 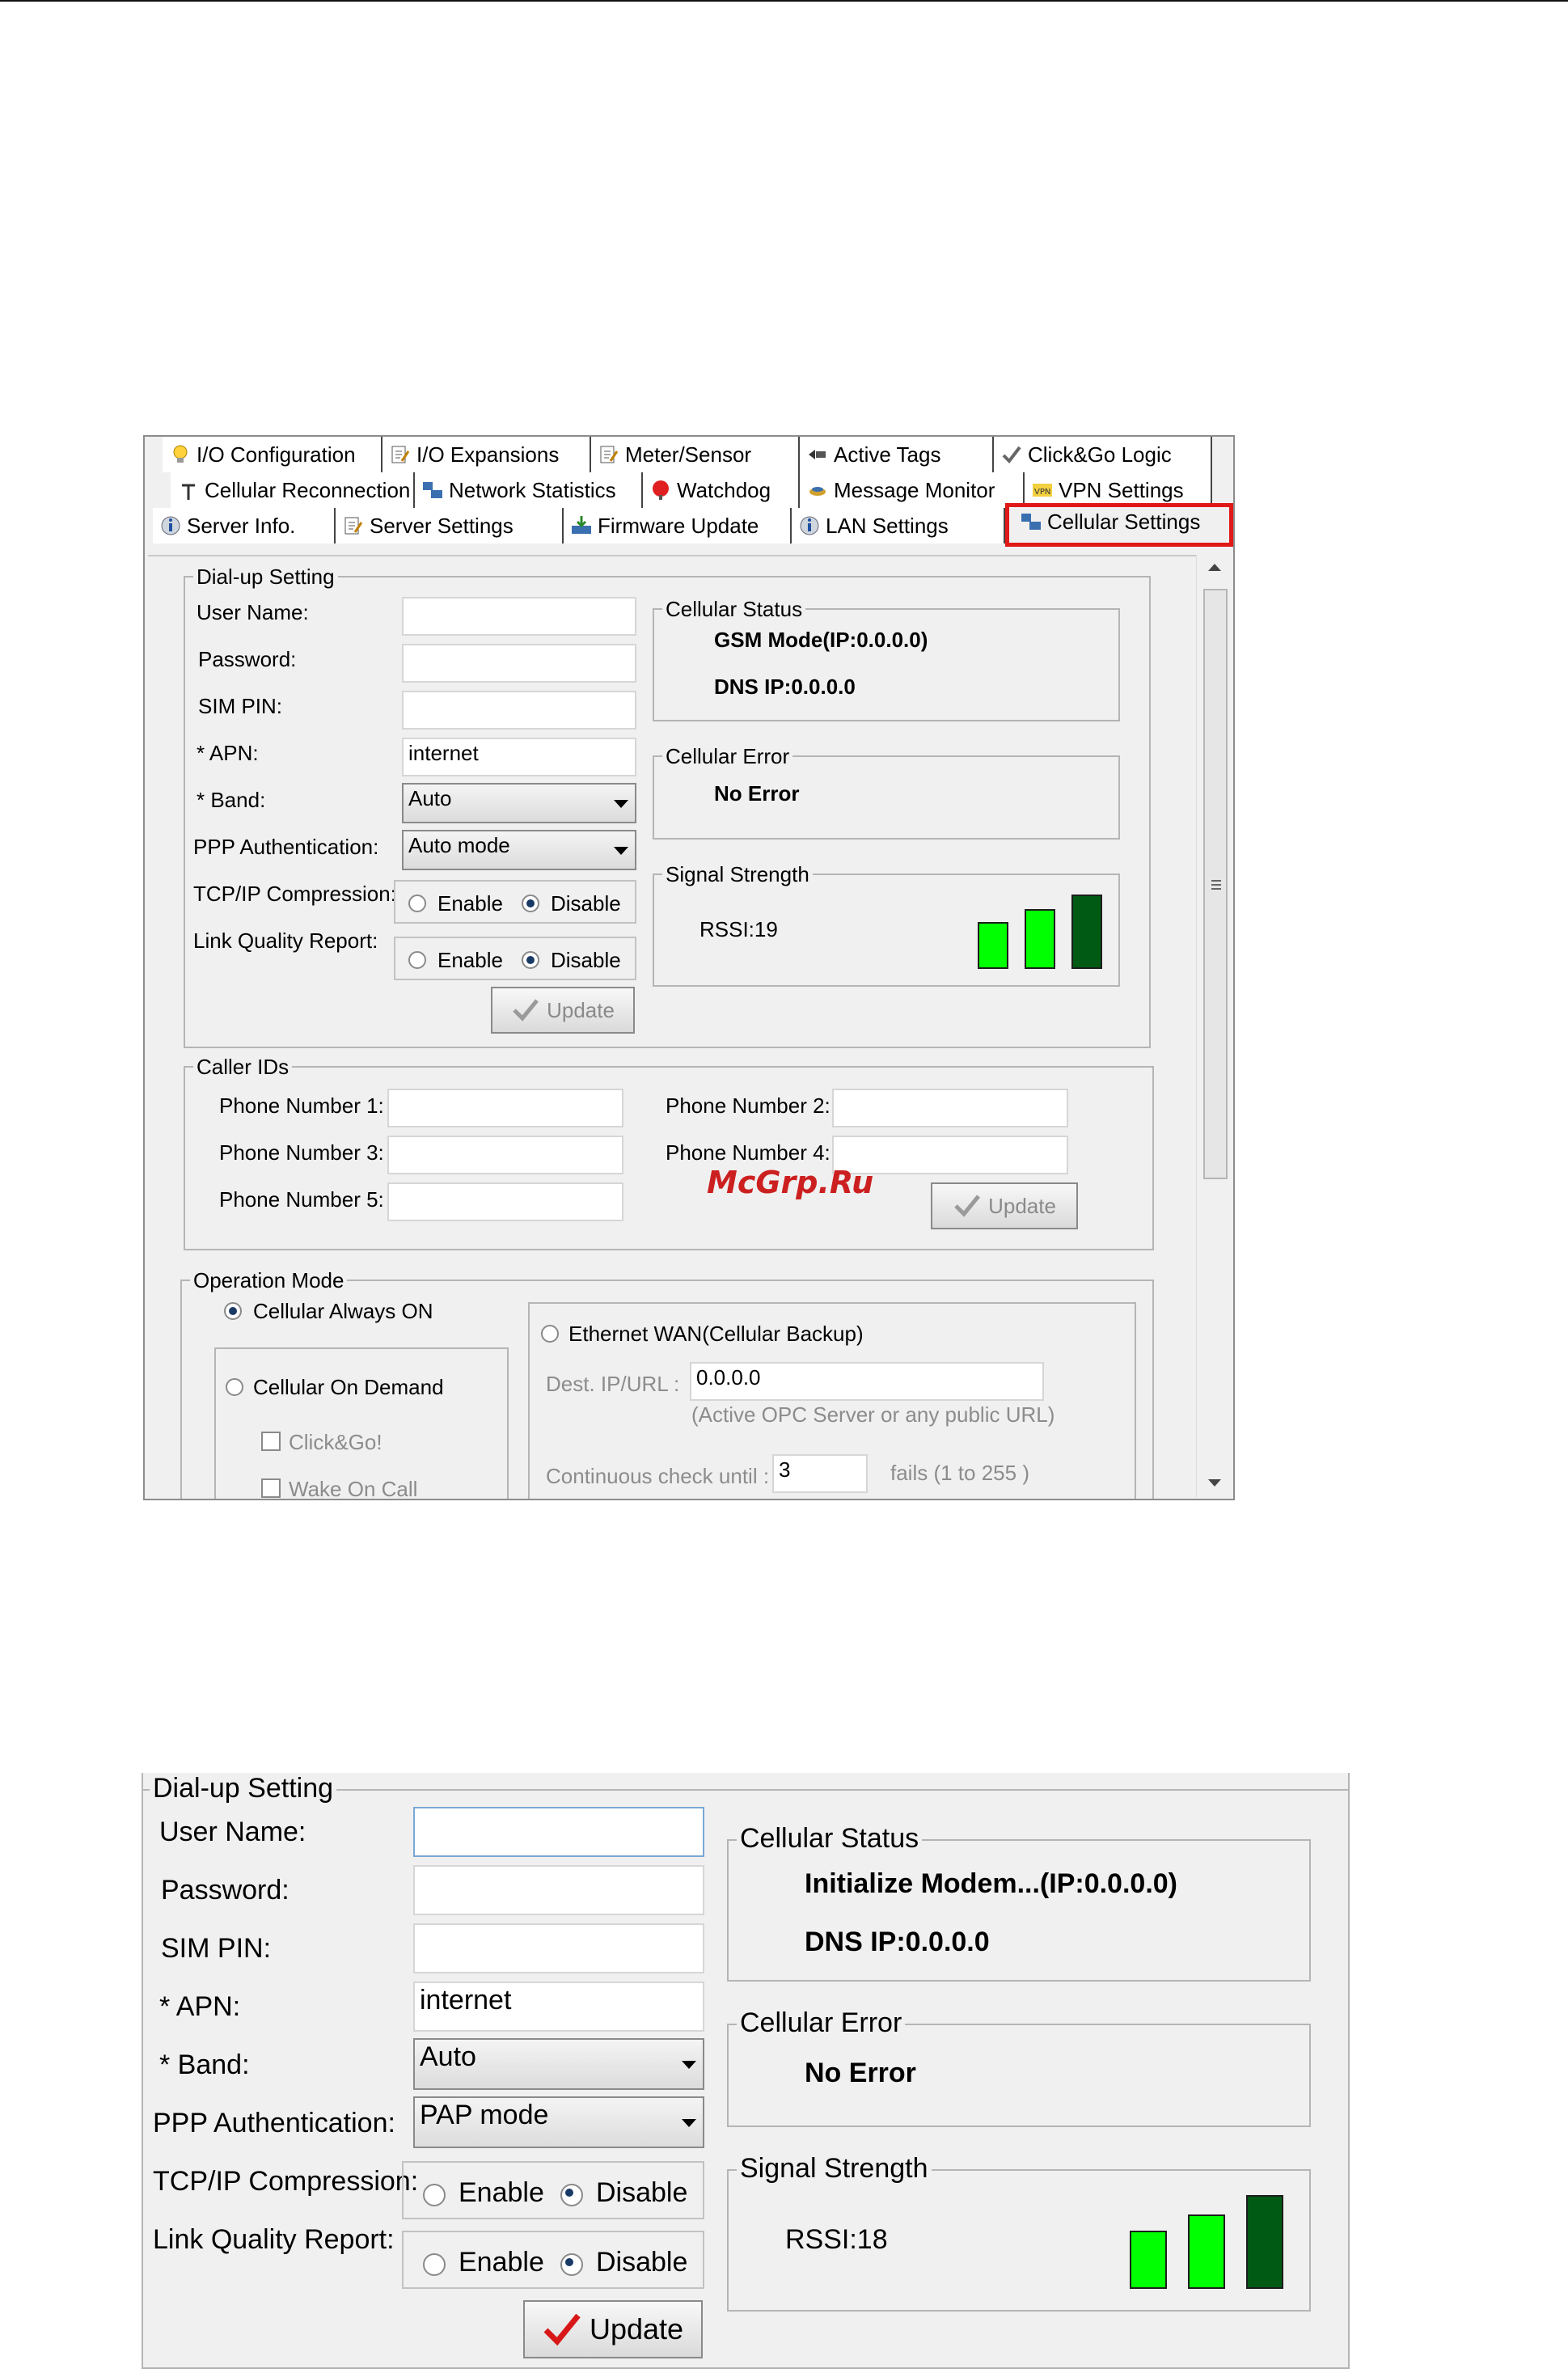 I want to click on ethernet-wan-radio, so click(x=550, y=1334).